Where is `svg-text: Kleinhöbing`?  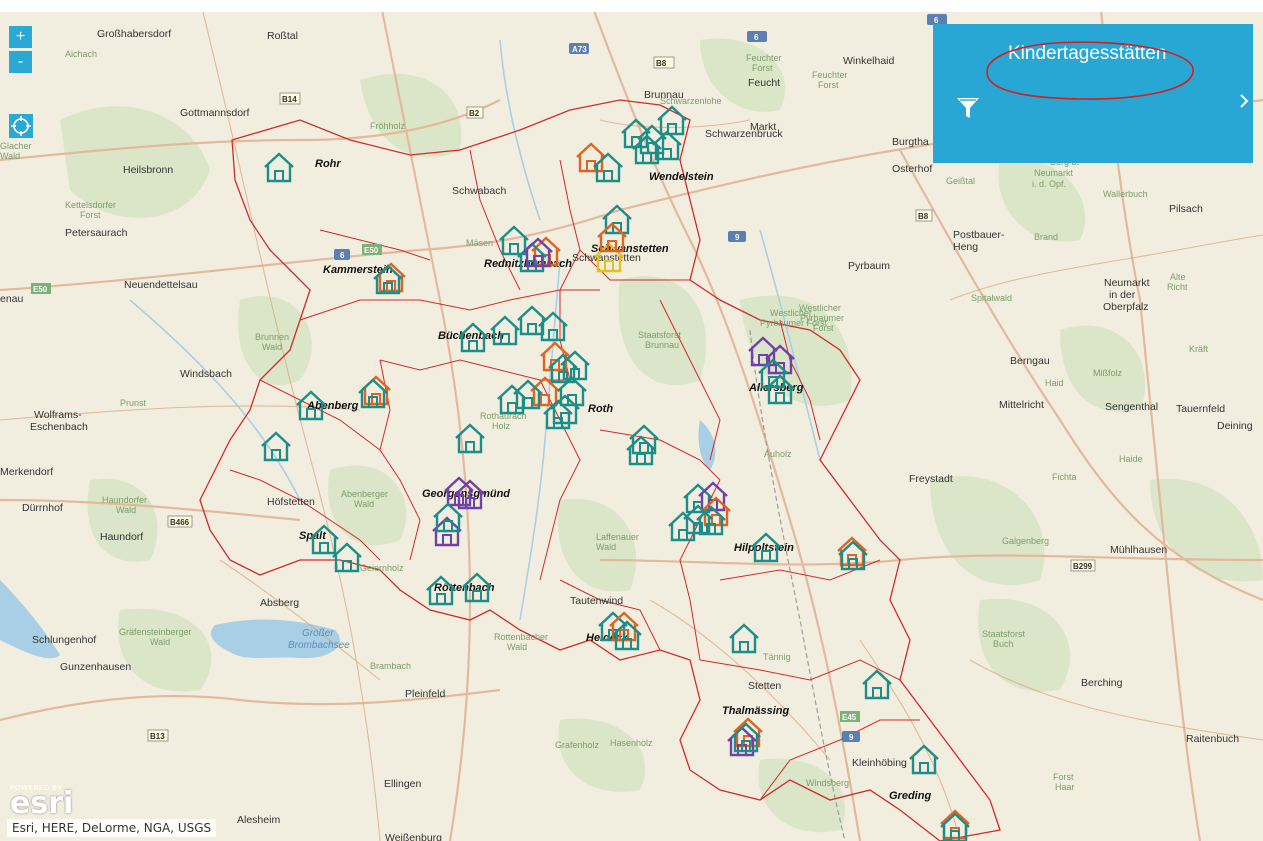 svg-text: Kleinhöbing is located at coordinates (879, 763).